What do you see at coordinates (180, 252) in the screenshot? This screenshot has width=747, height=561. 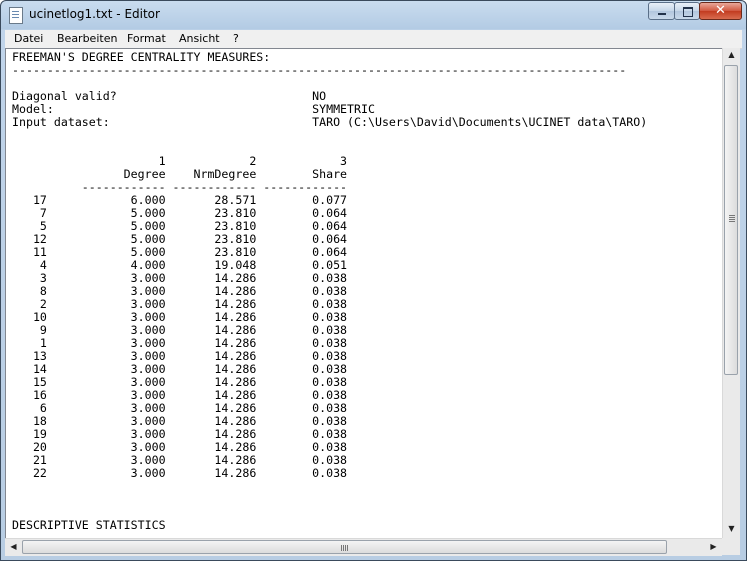 I see `text-line: 11 5.000 23.810 0.064` at bounding box center [180, 252].